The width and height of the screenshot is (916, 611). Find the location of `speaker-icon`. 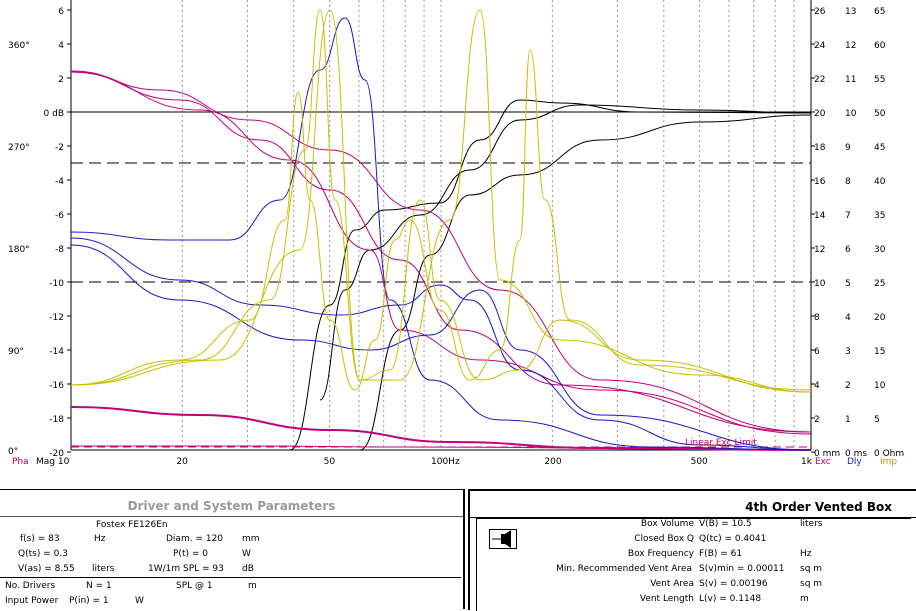

speaker-icon is located at coordinates (503, 539).